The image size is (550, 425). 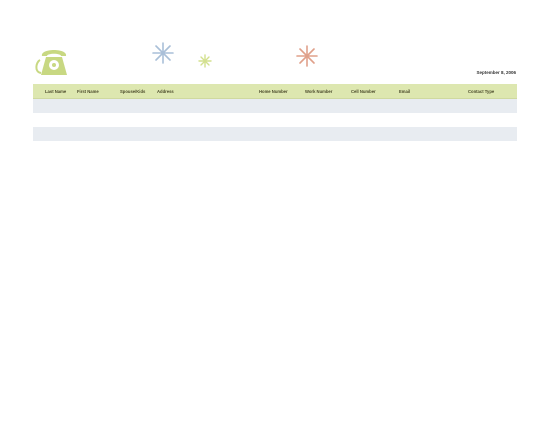 What do you see at coordinates (363, 91) in the screenshot?
I see `column-header-cell-number: Cell Number` at bounding box center [363, 91].